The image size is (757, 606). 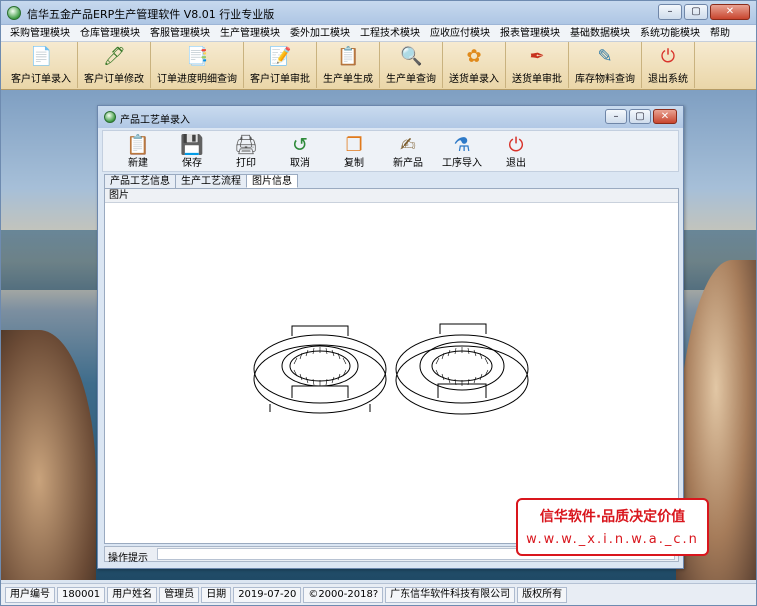 I want to click on status-cell-2: 用户姓名, so click(x=132, y=594).